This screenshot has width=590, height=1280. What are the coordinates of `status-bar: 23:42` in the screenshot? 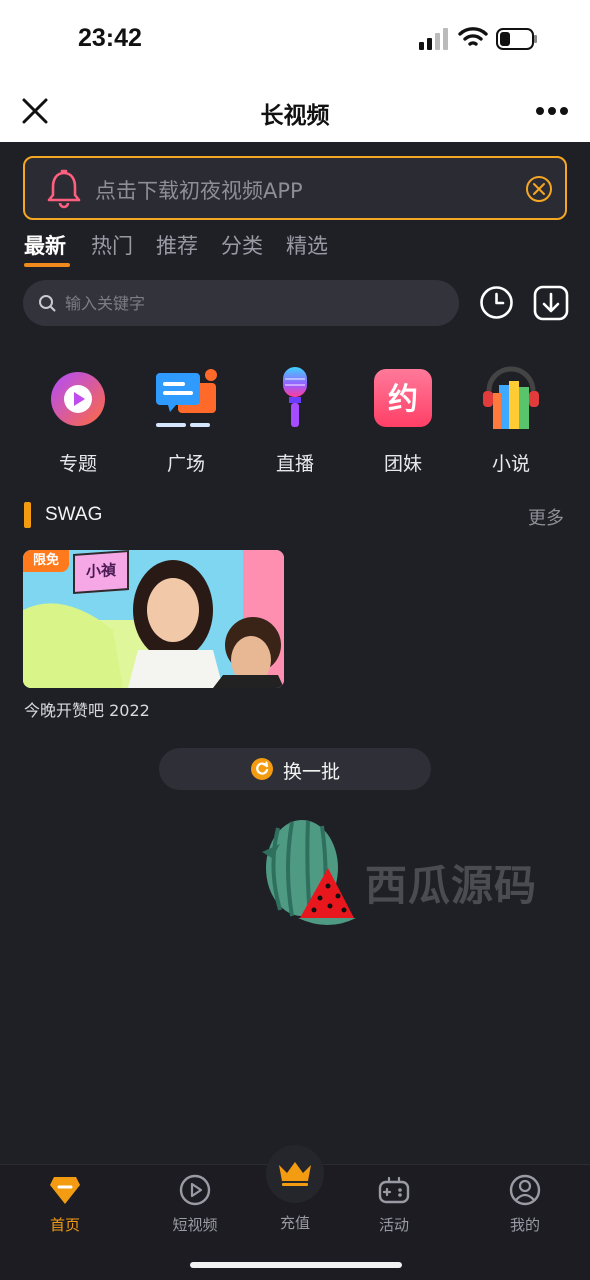 It's located at (295, 40).